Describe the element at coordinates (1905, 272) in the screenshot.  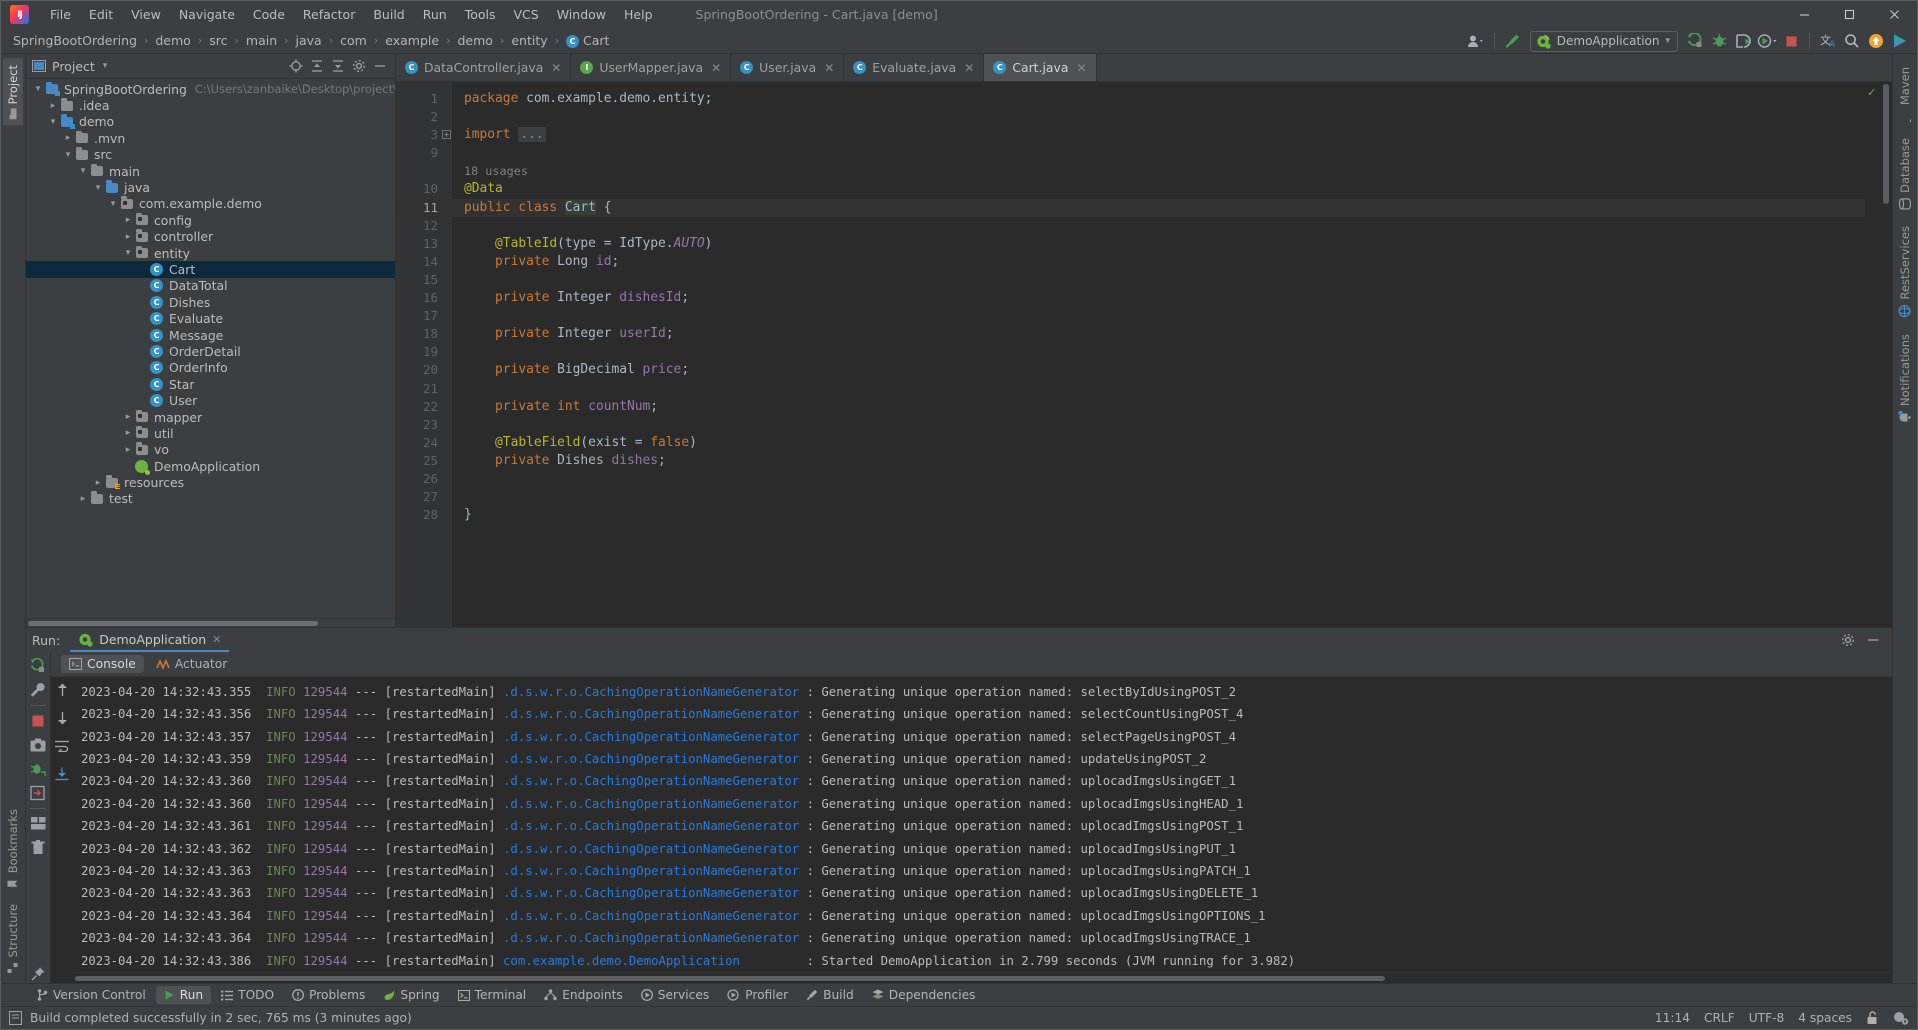
I see `sidebar-item-restservices: RestServices` at that location.